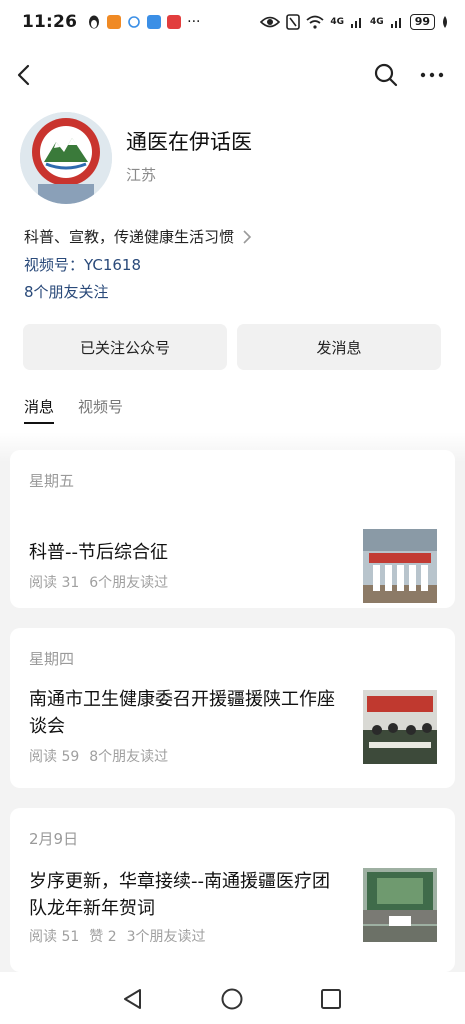 The image size is (465, 1024). Describe the element at coordinates (54, 937) in the screenshot. I see `read-count: 阅读 51` at that location.